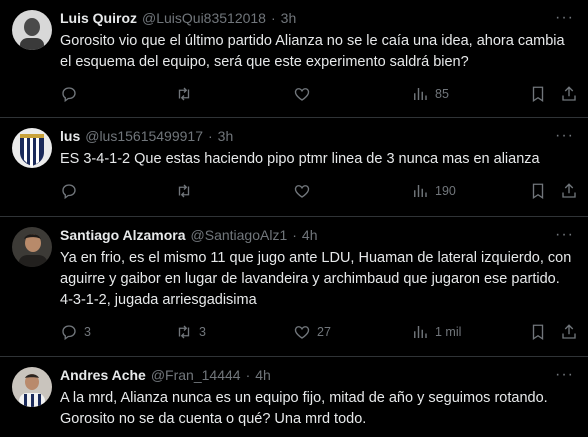  What do you see at coordinates (144, 136) in the screenshot?
I see `author-handle: @lus15615499917` at bounding box center [144, 136].